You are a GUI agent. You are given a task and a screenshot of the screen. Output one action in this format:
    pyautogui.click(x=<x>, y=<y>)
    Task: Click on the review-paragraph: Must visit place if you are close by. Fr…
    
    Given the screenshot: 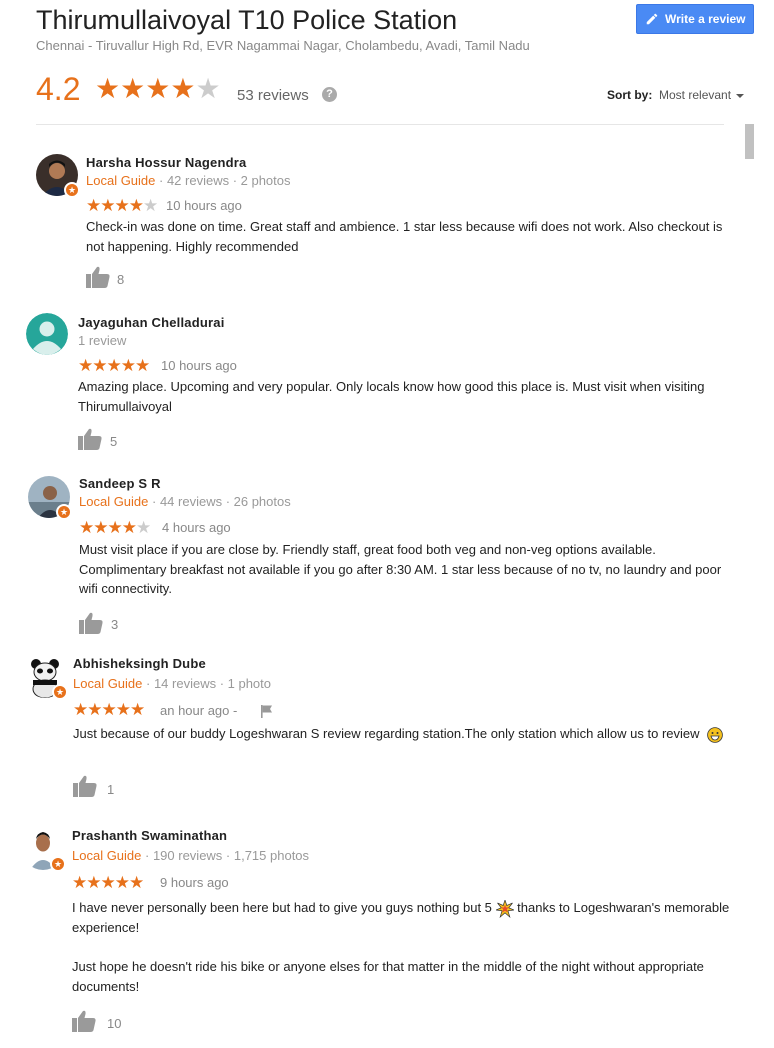 What is the action you would take?
    pyautogui.click(x=400, y=569)
    